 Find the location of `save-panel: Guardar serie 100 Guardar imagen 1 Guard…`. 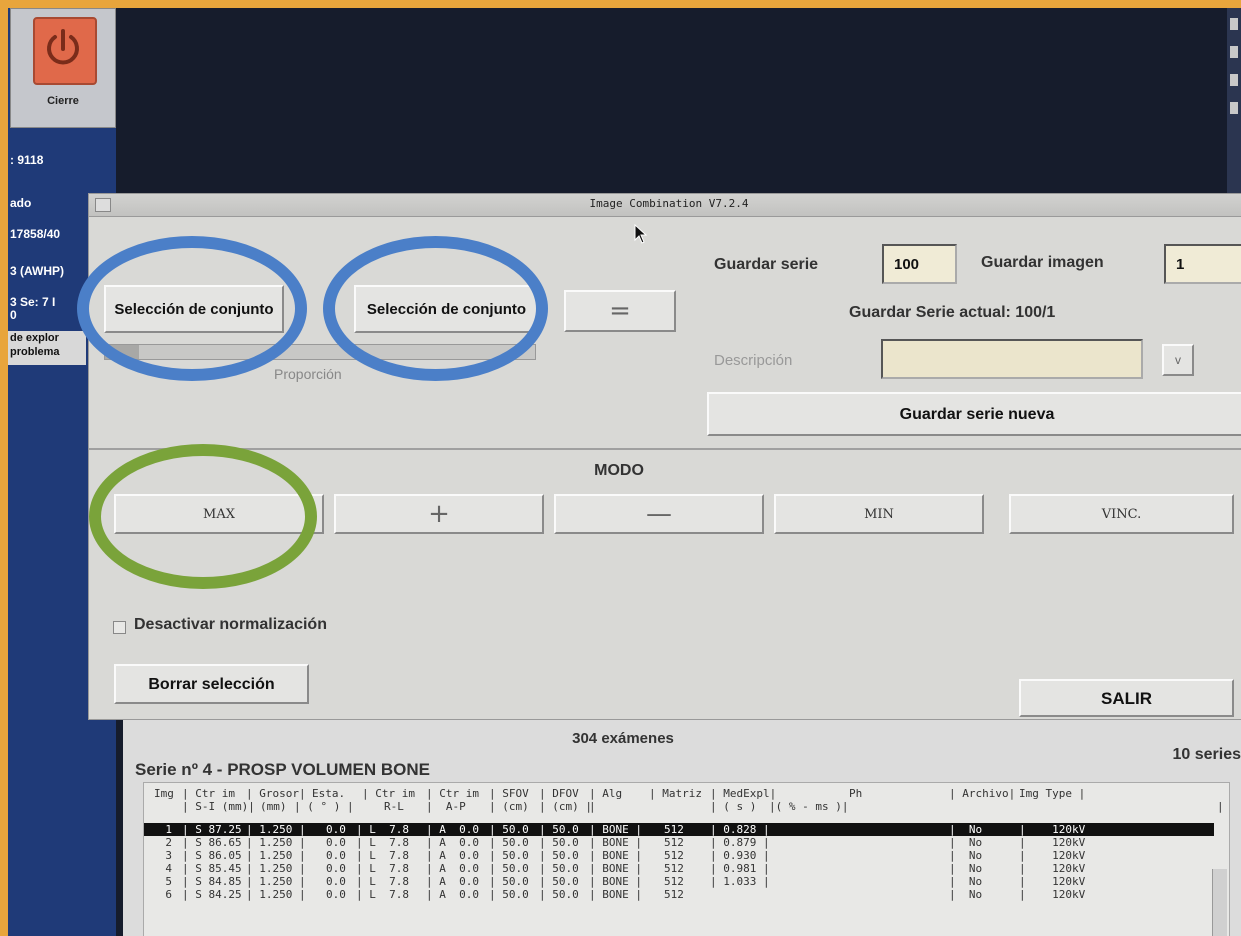

save-panel: Guardar serie 100 Guardar imagen 1 Guard… is located at coordinates (965, 339).